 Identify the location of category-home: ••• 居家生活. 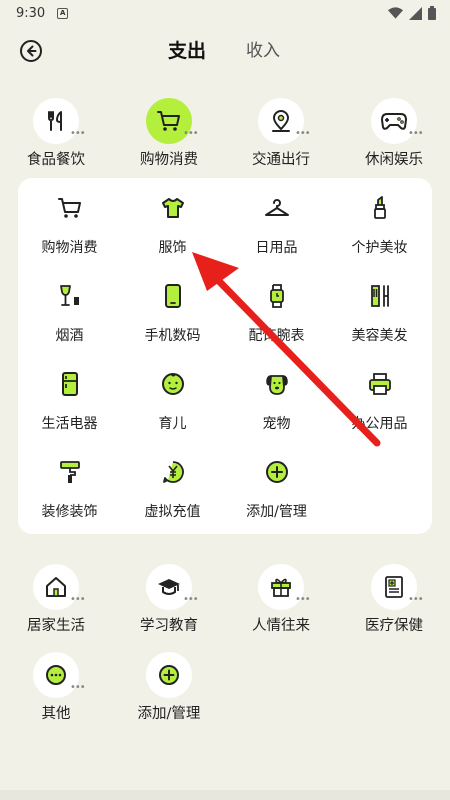
(56, 604).